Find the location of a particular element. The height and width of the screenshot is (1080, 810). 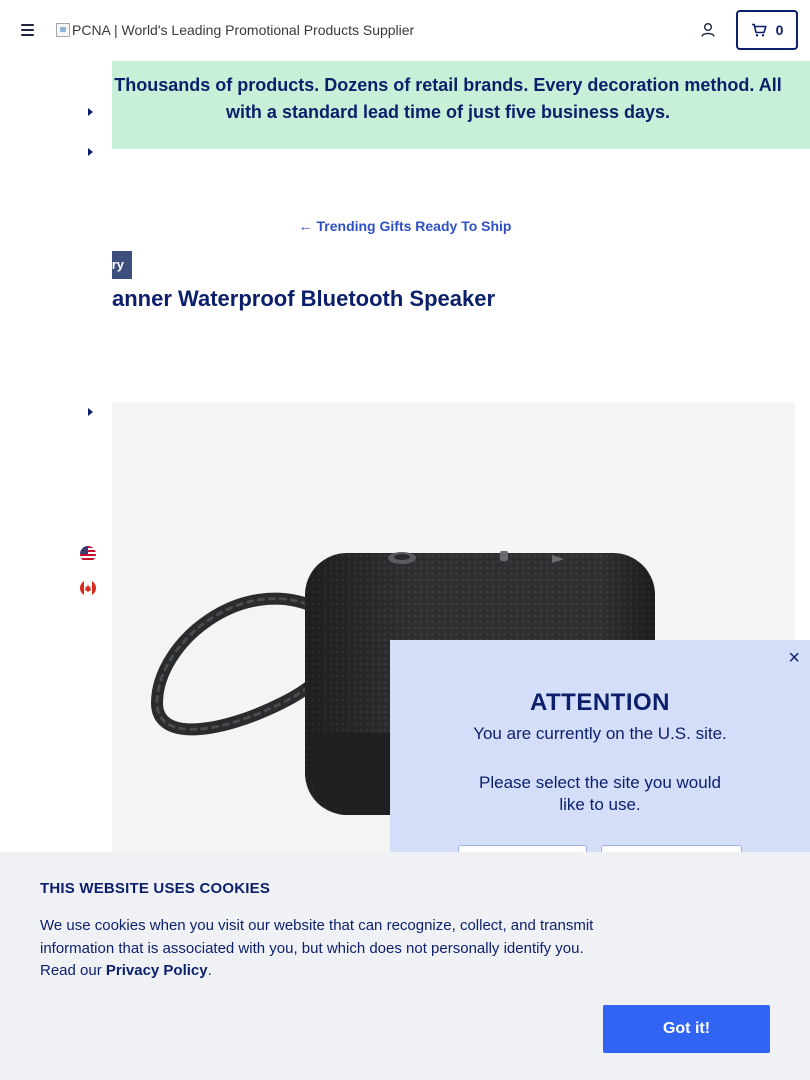

back-to-category-link: ← Trending Gifts Ready To Ship is located at coordinates (405, 226).